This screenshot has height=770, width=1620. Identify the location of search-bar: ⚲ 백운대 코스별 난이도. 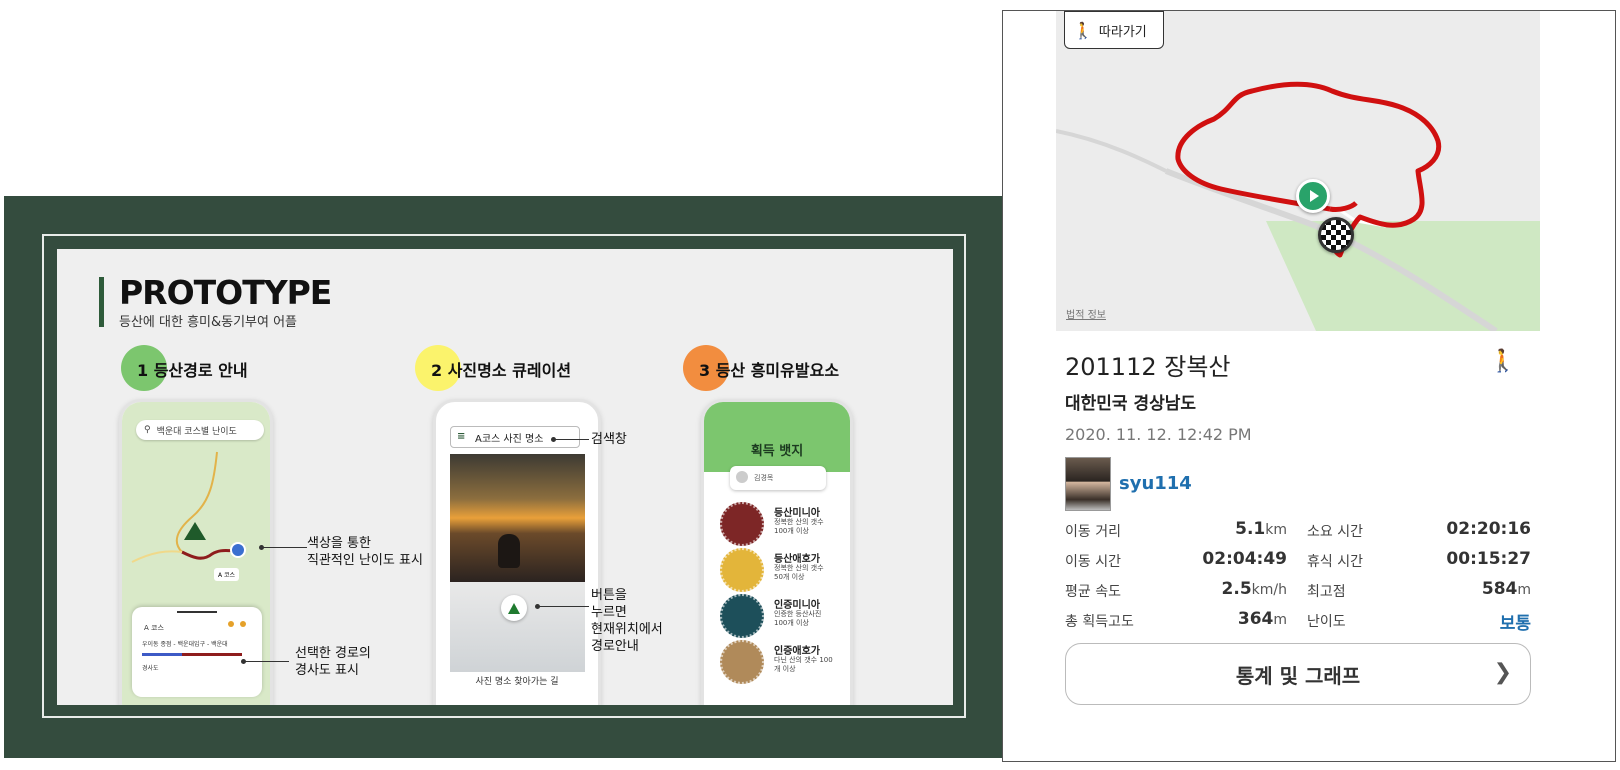
(200, 430).